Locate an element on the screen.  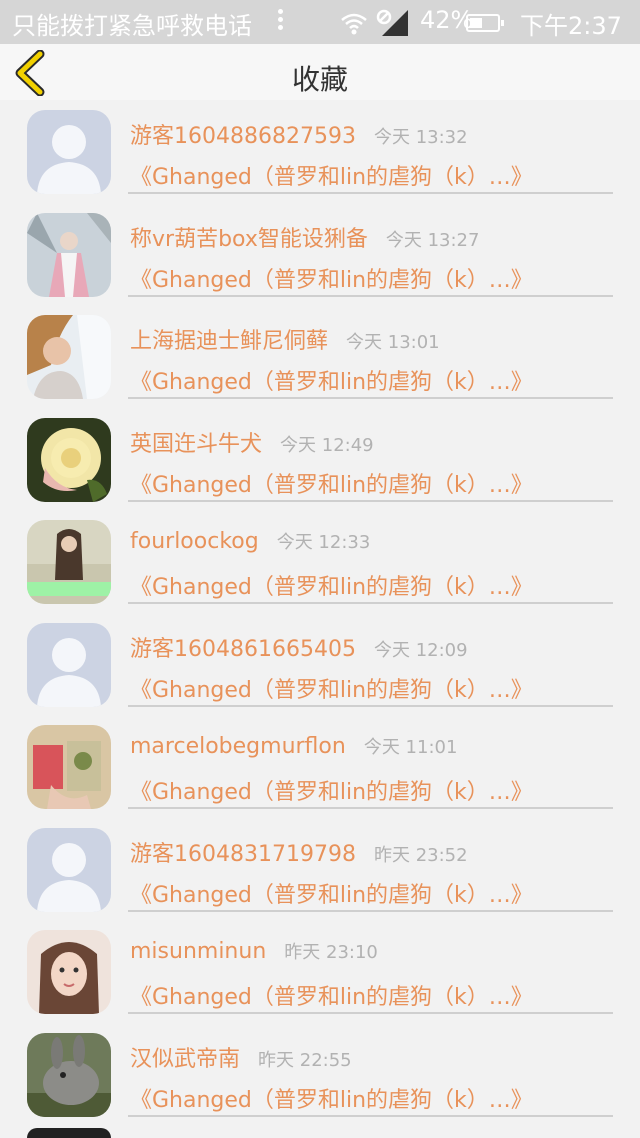
post-time: 昨天 23:10 is located at coordinates (331, 952).